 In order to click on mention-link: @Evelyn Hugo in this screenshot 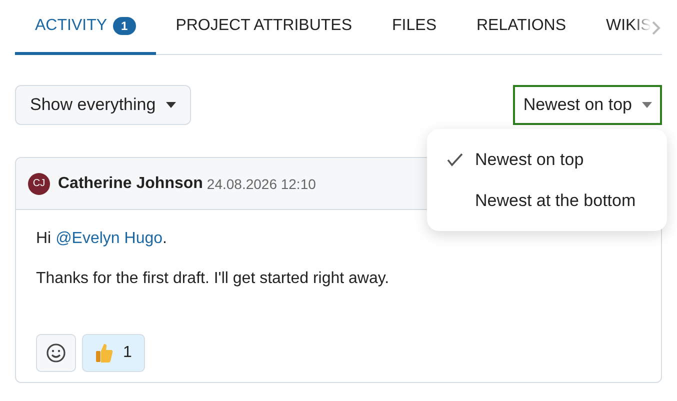, I will do `click(109, 238)`.